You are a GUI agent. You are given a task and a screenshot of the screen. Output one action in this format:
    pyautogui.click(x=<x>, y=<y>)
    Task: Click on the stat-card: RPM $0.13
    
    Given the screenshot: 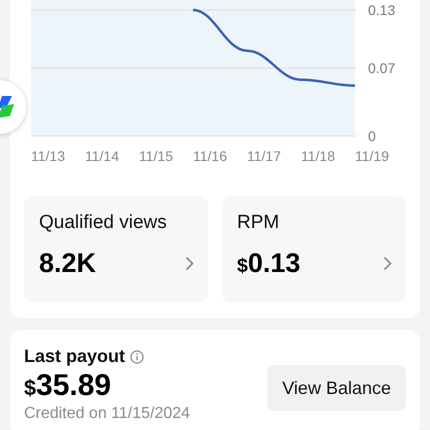 What is the action you would take?
    pyautogui.click(x=314, y=249)
    